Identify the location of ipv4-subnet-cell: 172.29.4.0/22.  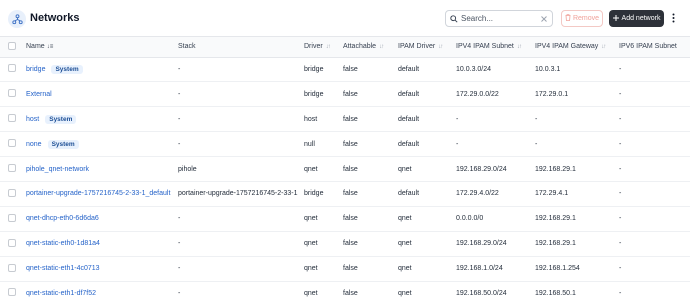
(477, 194).